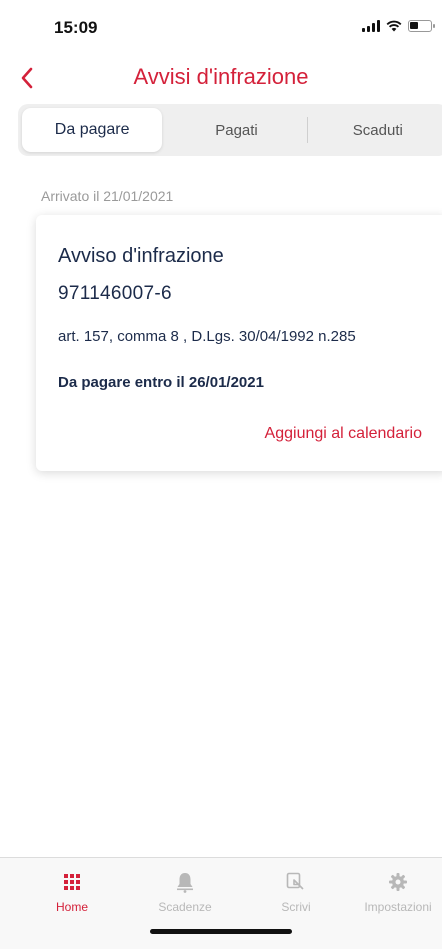 This screenshot has width=442, height=949. I want to click on nav-label-home: Home, so click(71, 907).